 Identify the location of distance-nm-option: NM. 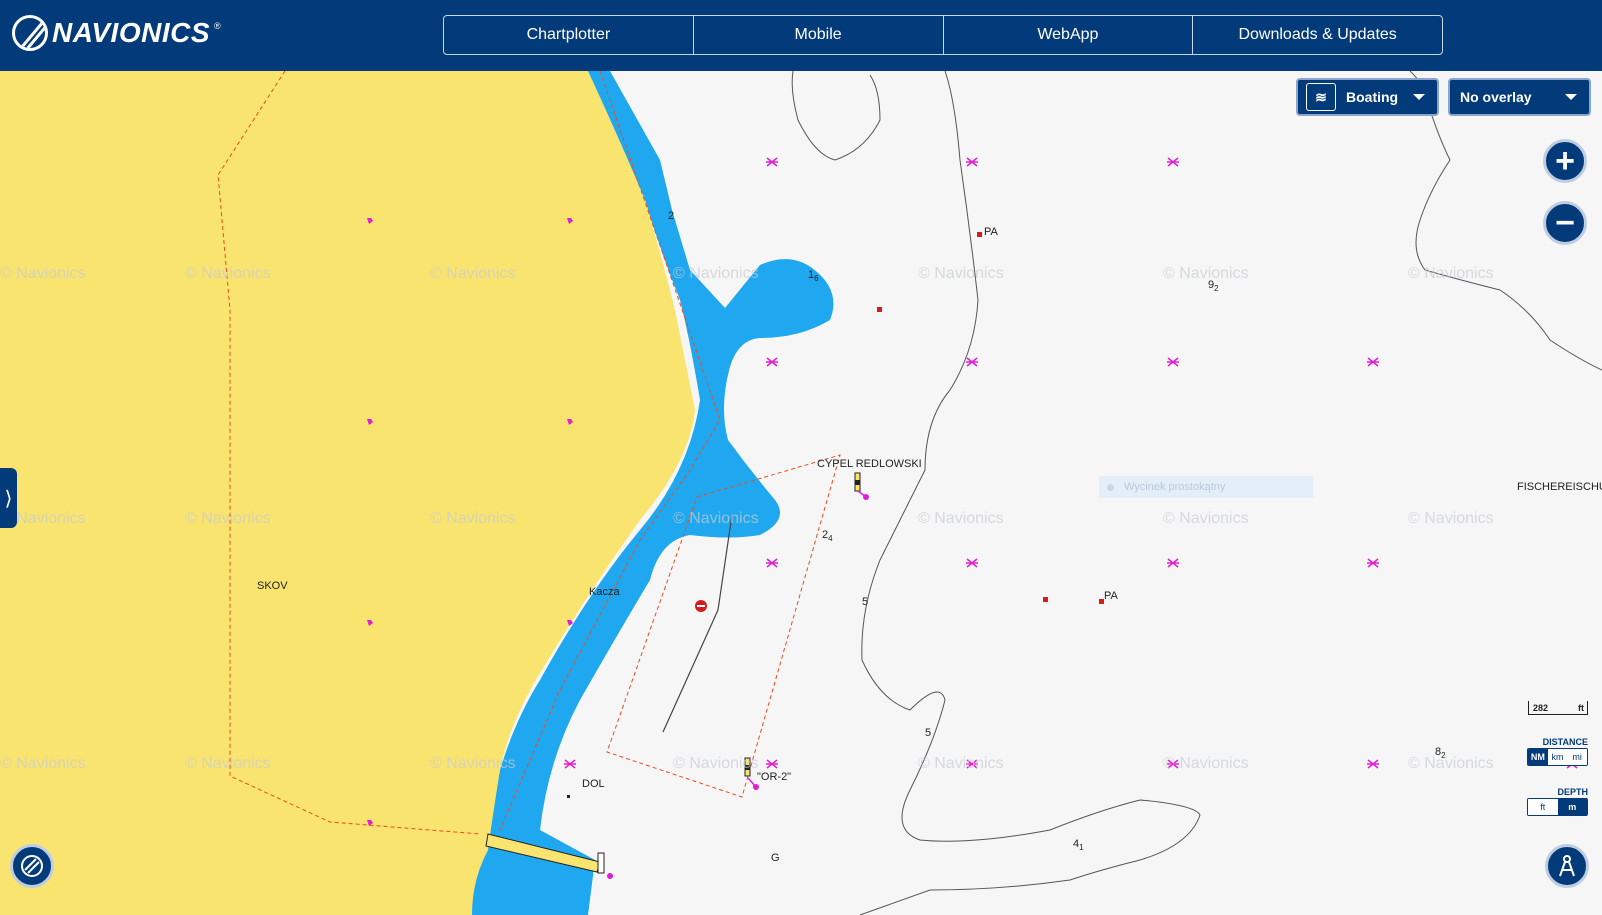
(1538, 757).